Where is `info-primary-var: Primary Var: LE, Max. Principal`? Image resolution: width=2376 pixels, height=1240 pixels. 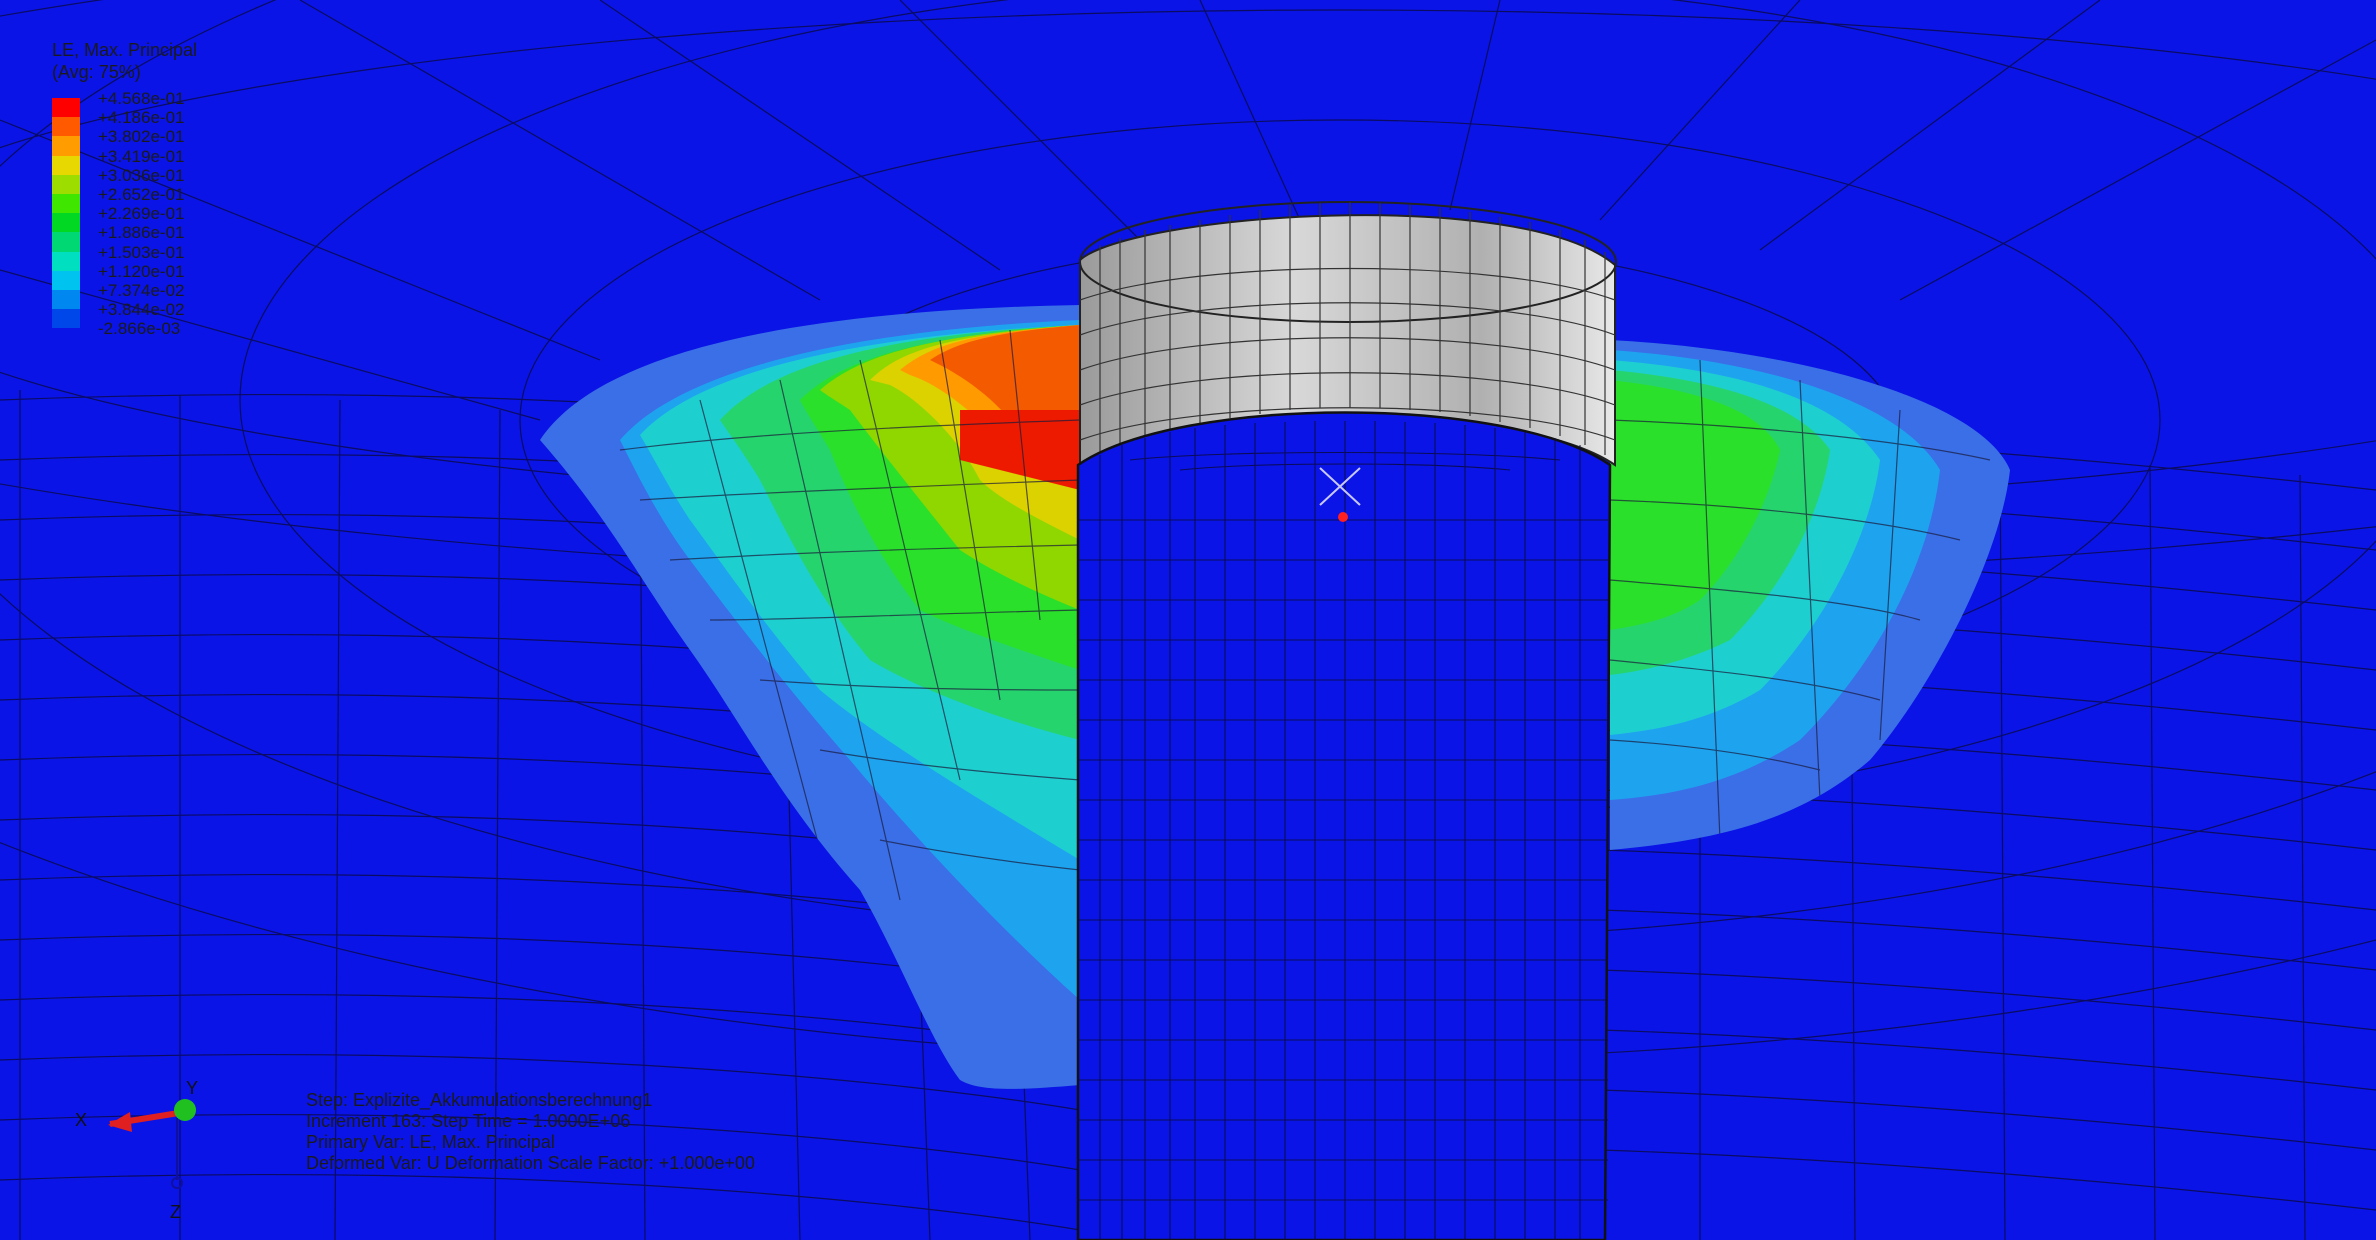
info-primary-var: Primary Var: LE, Max. Principal is located at coordinates (430, 1142).